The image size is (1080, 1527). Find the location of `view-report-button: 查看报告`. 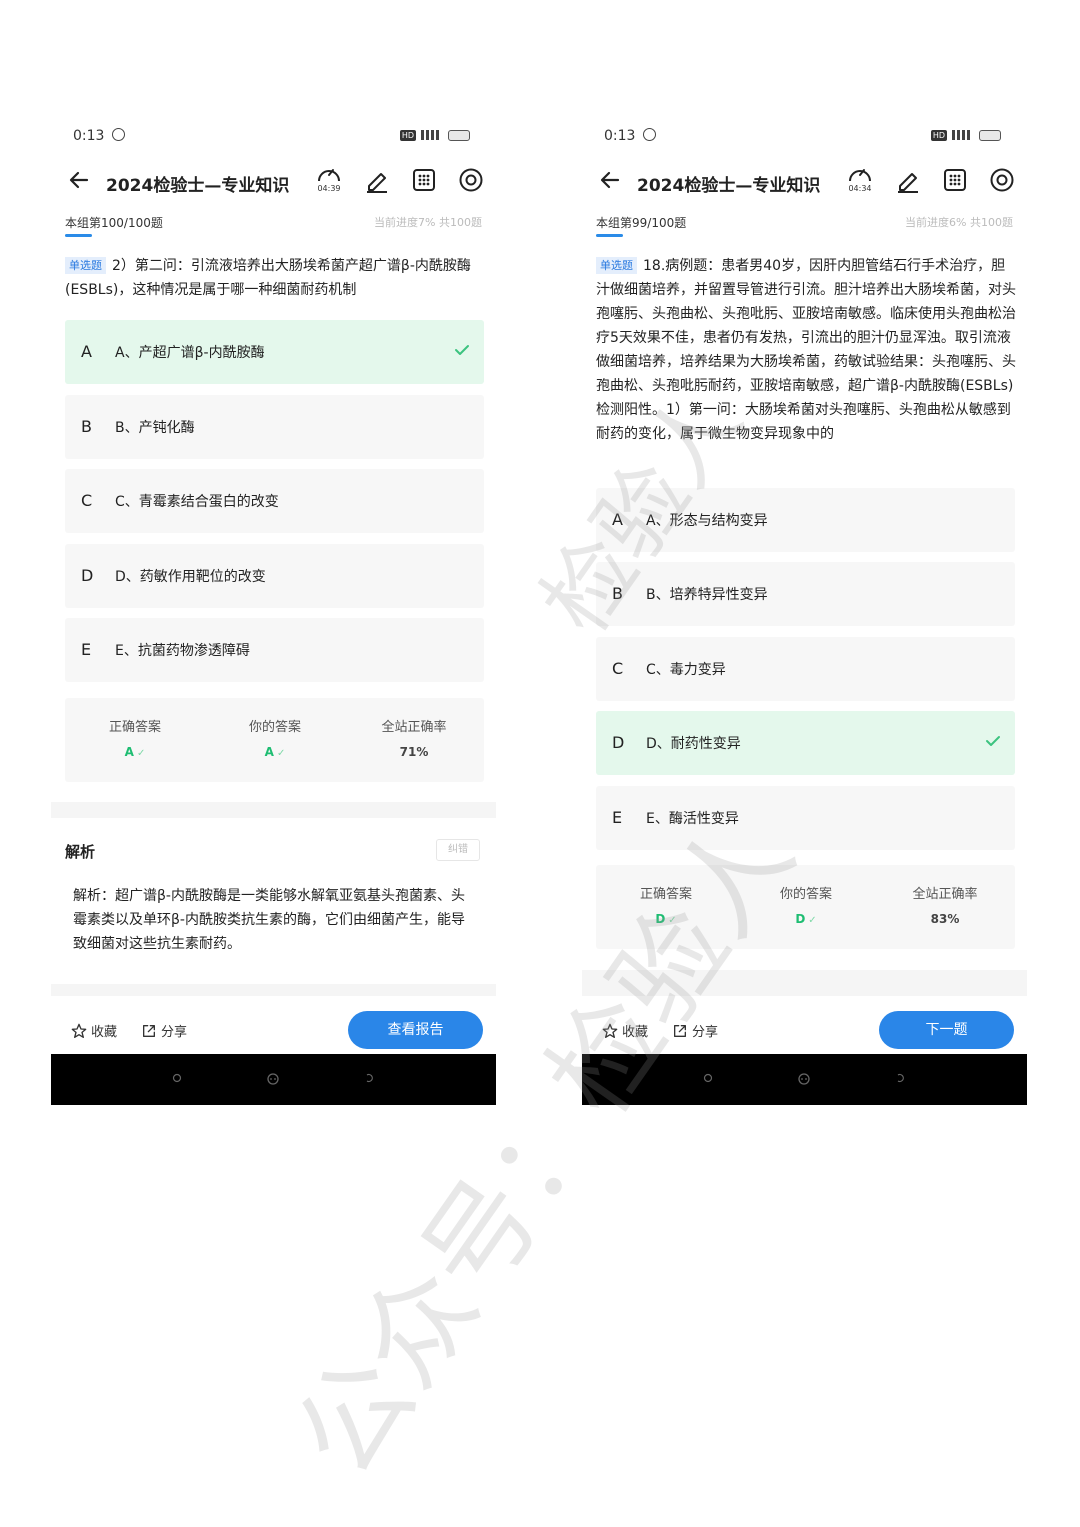

view-report-button: 查看报告 is located at coordinates (415, 1030).